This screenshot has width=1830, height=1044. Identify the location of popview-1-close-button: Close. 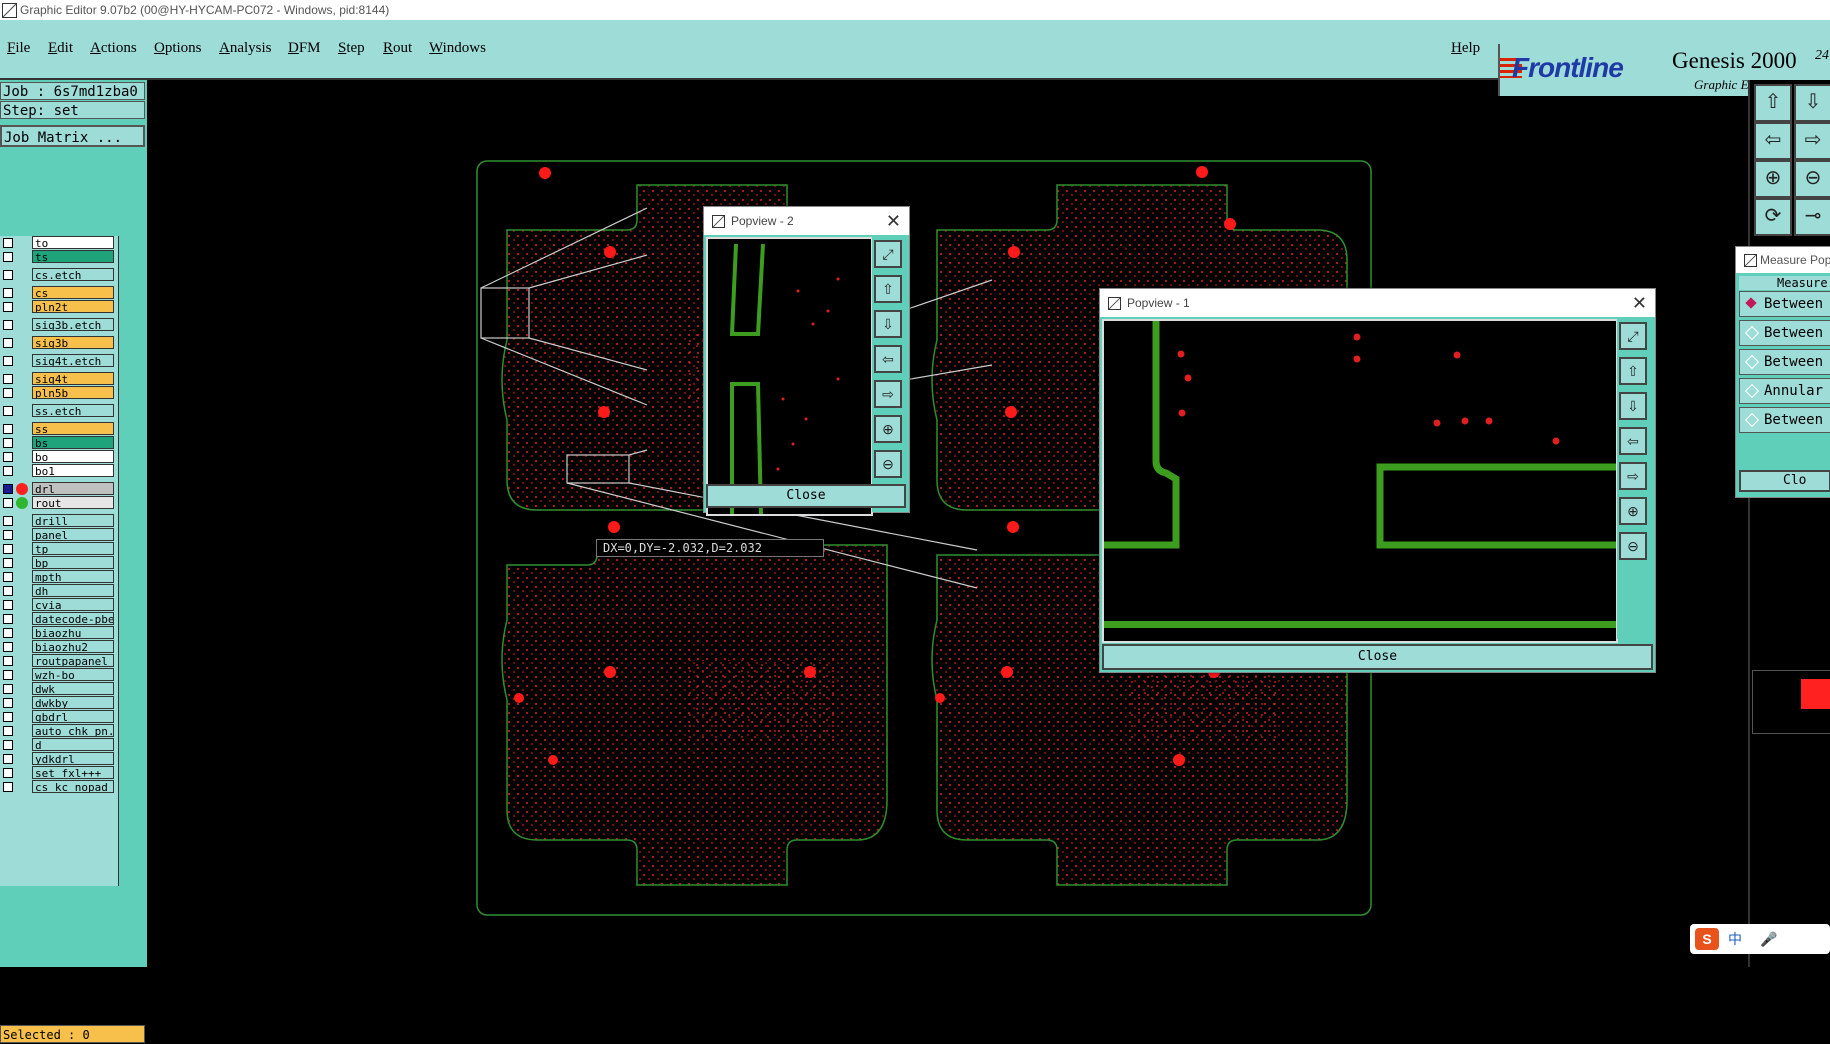
(1377, 657).